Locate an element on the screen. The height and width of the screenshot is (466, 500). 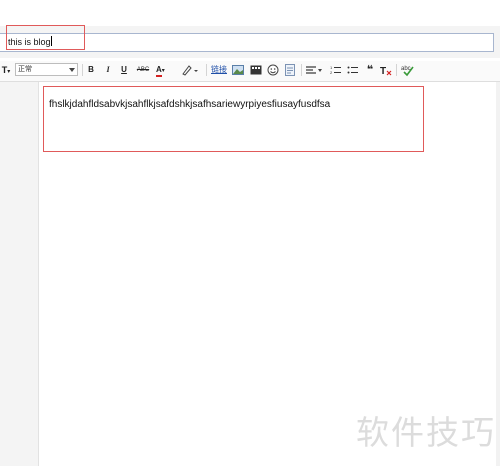
spellcheck-icon: abc is located at coordinates (408, 70).